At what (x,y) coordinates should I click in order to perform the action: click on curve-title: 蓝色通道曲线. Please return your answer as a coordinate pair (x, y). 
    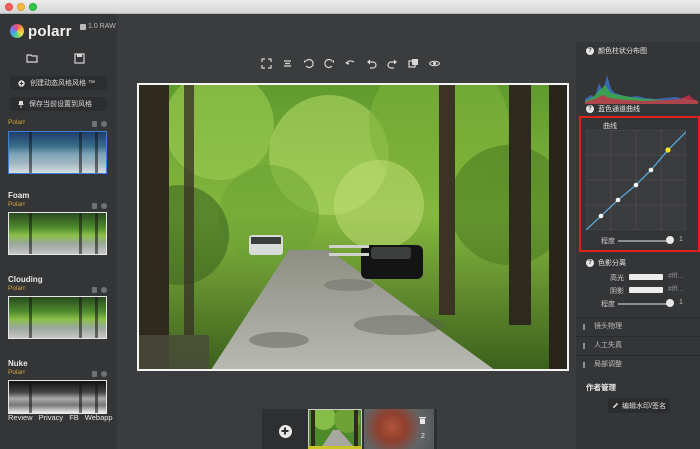
    Looking at the image, I should click on (619, 109).